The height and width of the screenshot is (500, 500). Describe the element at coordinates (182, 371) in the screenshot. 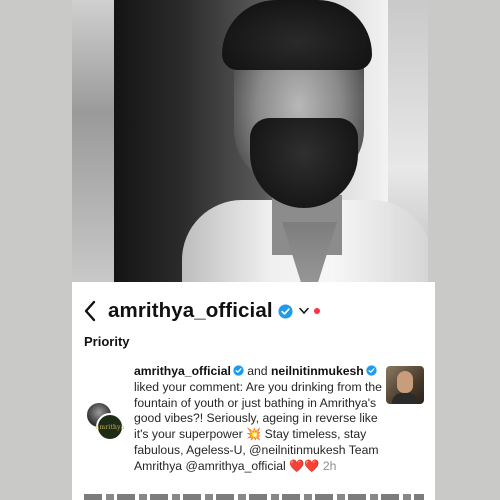

I see `notification-user-1: amrithya_official` at that location.